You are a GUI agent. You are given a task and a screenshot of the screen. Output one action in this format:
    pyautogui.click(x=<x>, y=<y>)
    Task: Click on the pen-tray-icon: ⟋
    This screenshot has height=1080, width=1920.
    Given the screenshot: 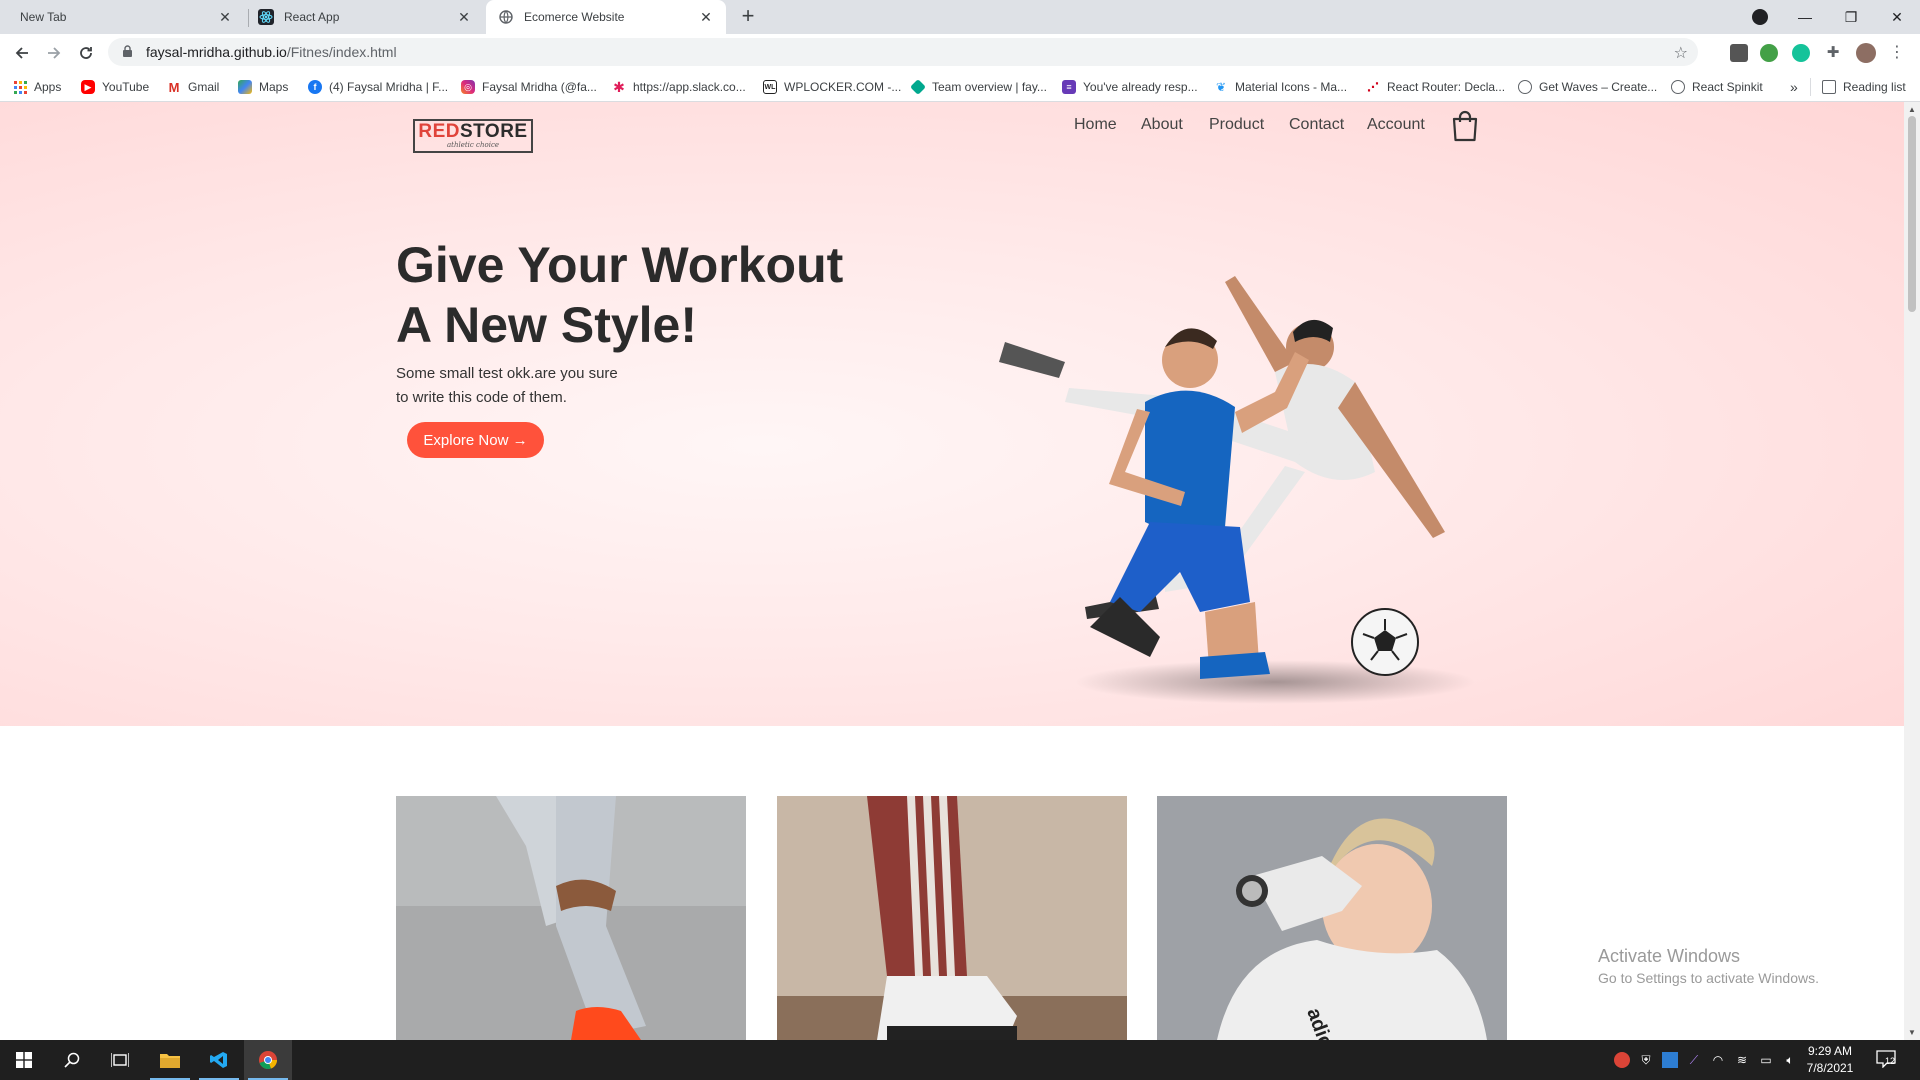 What is the action you would take?
    pyautogui.click(x=1694, y=1060)
    